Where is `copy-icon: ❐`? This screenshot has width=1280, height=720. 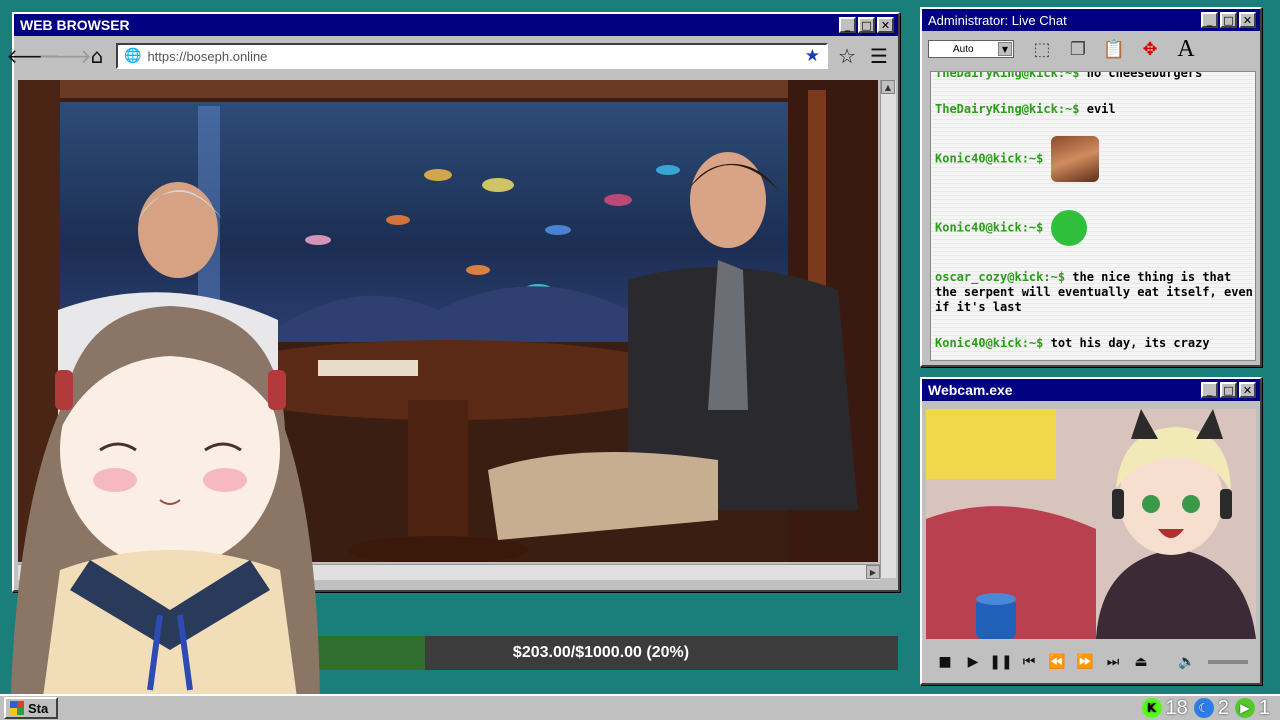
copy-icon: ❐ is located at coordinates (1078, 49).